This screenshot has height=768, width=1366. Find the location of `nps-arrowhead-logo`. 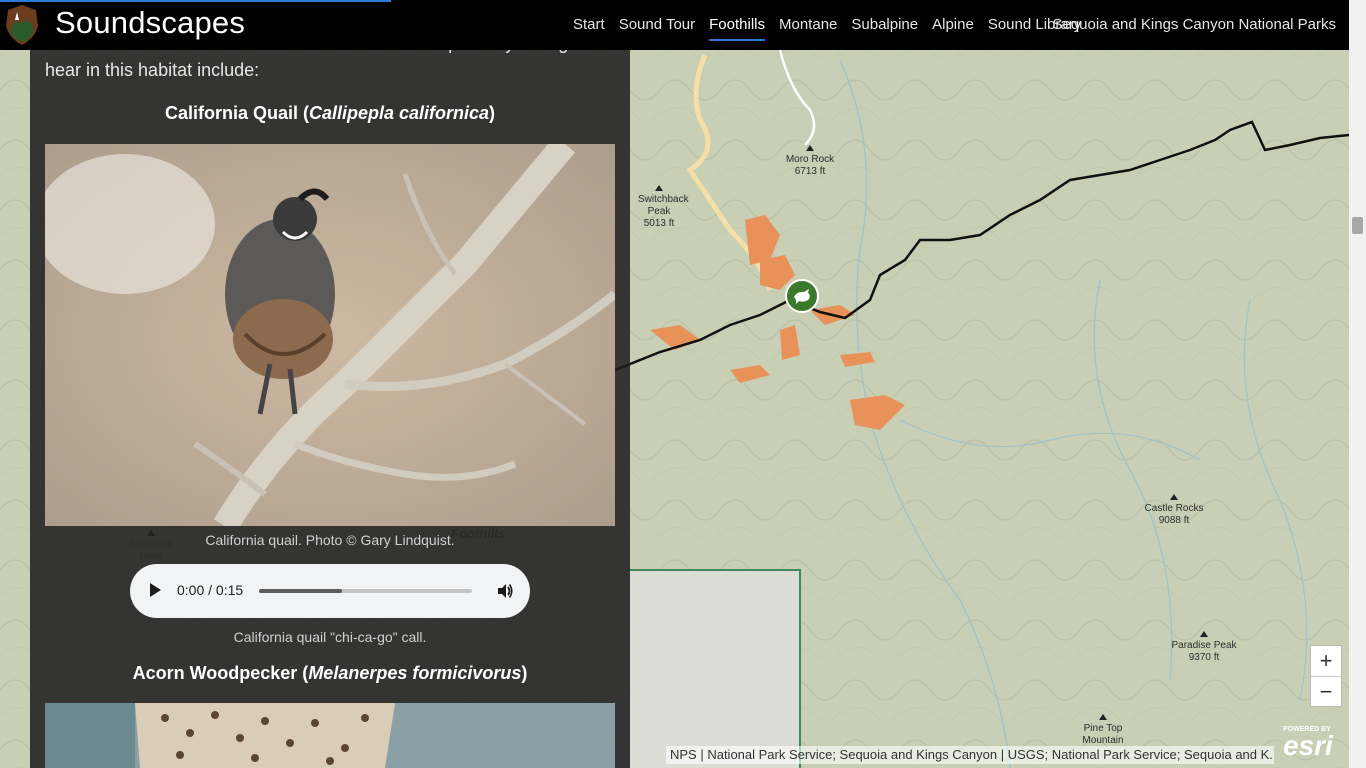

nps-arrowhead-logo is located at coordinates (22, 25).